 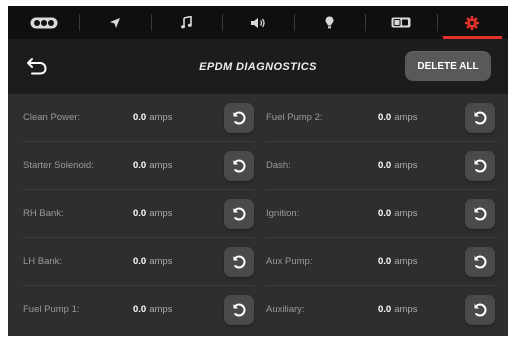 I want to click on light-bulb-icon, so click(x=329, y=22).